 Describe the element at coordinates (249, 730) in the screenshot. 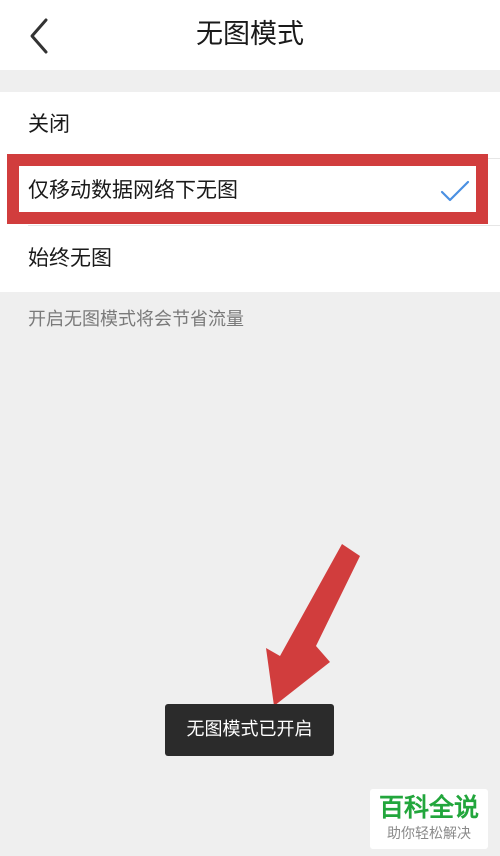

I see `toast-message: 无图模式已开启` at that location.